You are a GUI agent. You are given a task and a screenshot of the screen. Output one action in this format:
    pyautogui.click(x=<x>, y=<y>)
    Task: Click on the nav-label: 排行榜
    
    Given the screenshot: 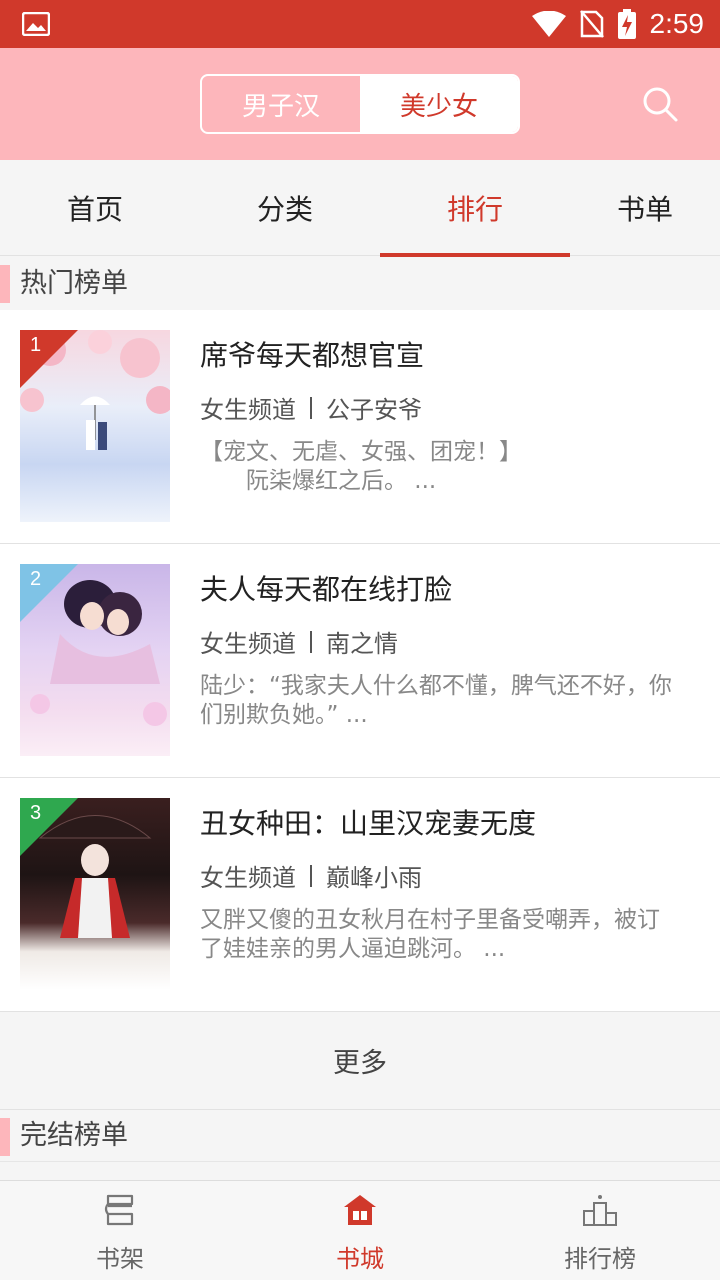 What is the action you would take?
    pyautogui.click(x=600, y=1259)
    